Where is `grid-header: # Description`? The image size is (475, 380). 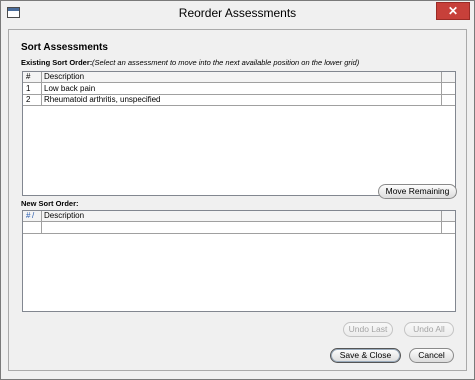 grid-header: # Description is located at coordinates (239, 77).